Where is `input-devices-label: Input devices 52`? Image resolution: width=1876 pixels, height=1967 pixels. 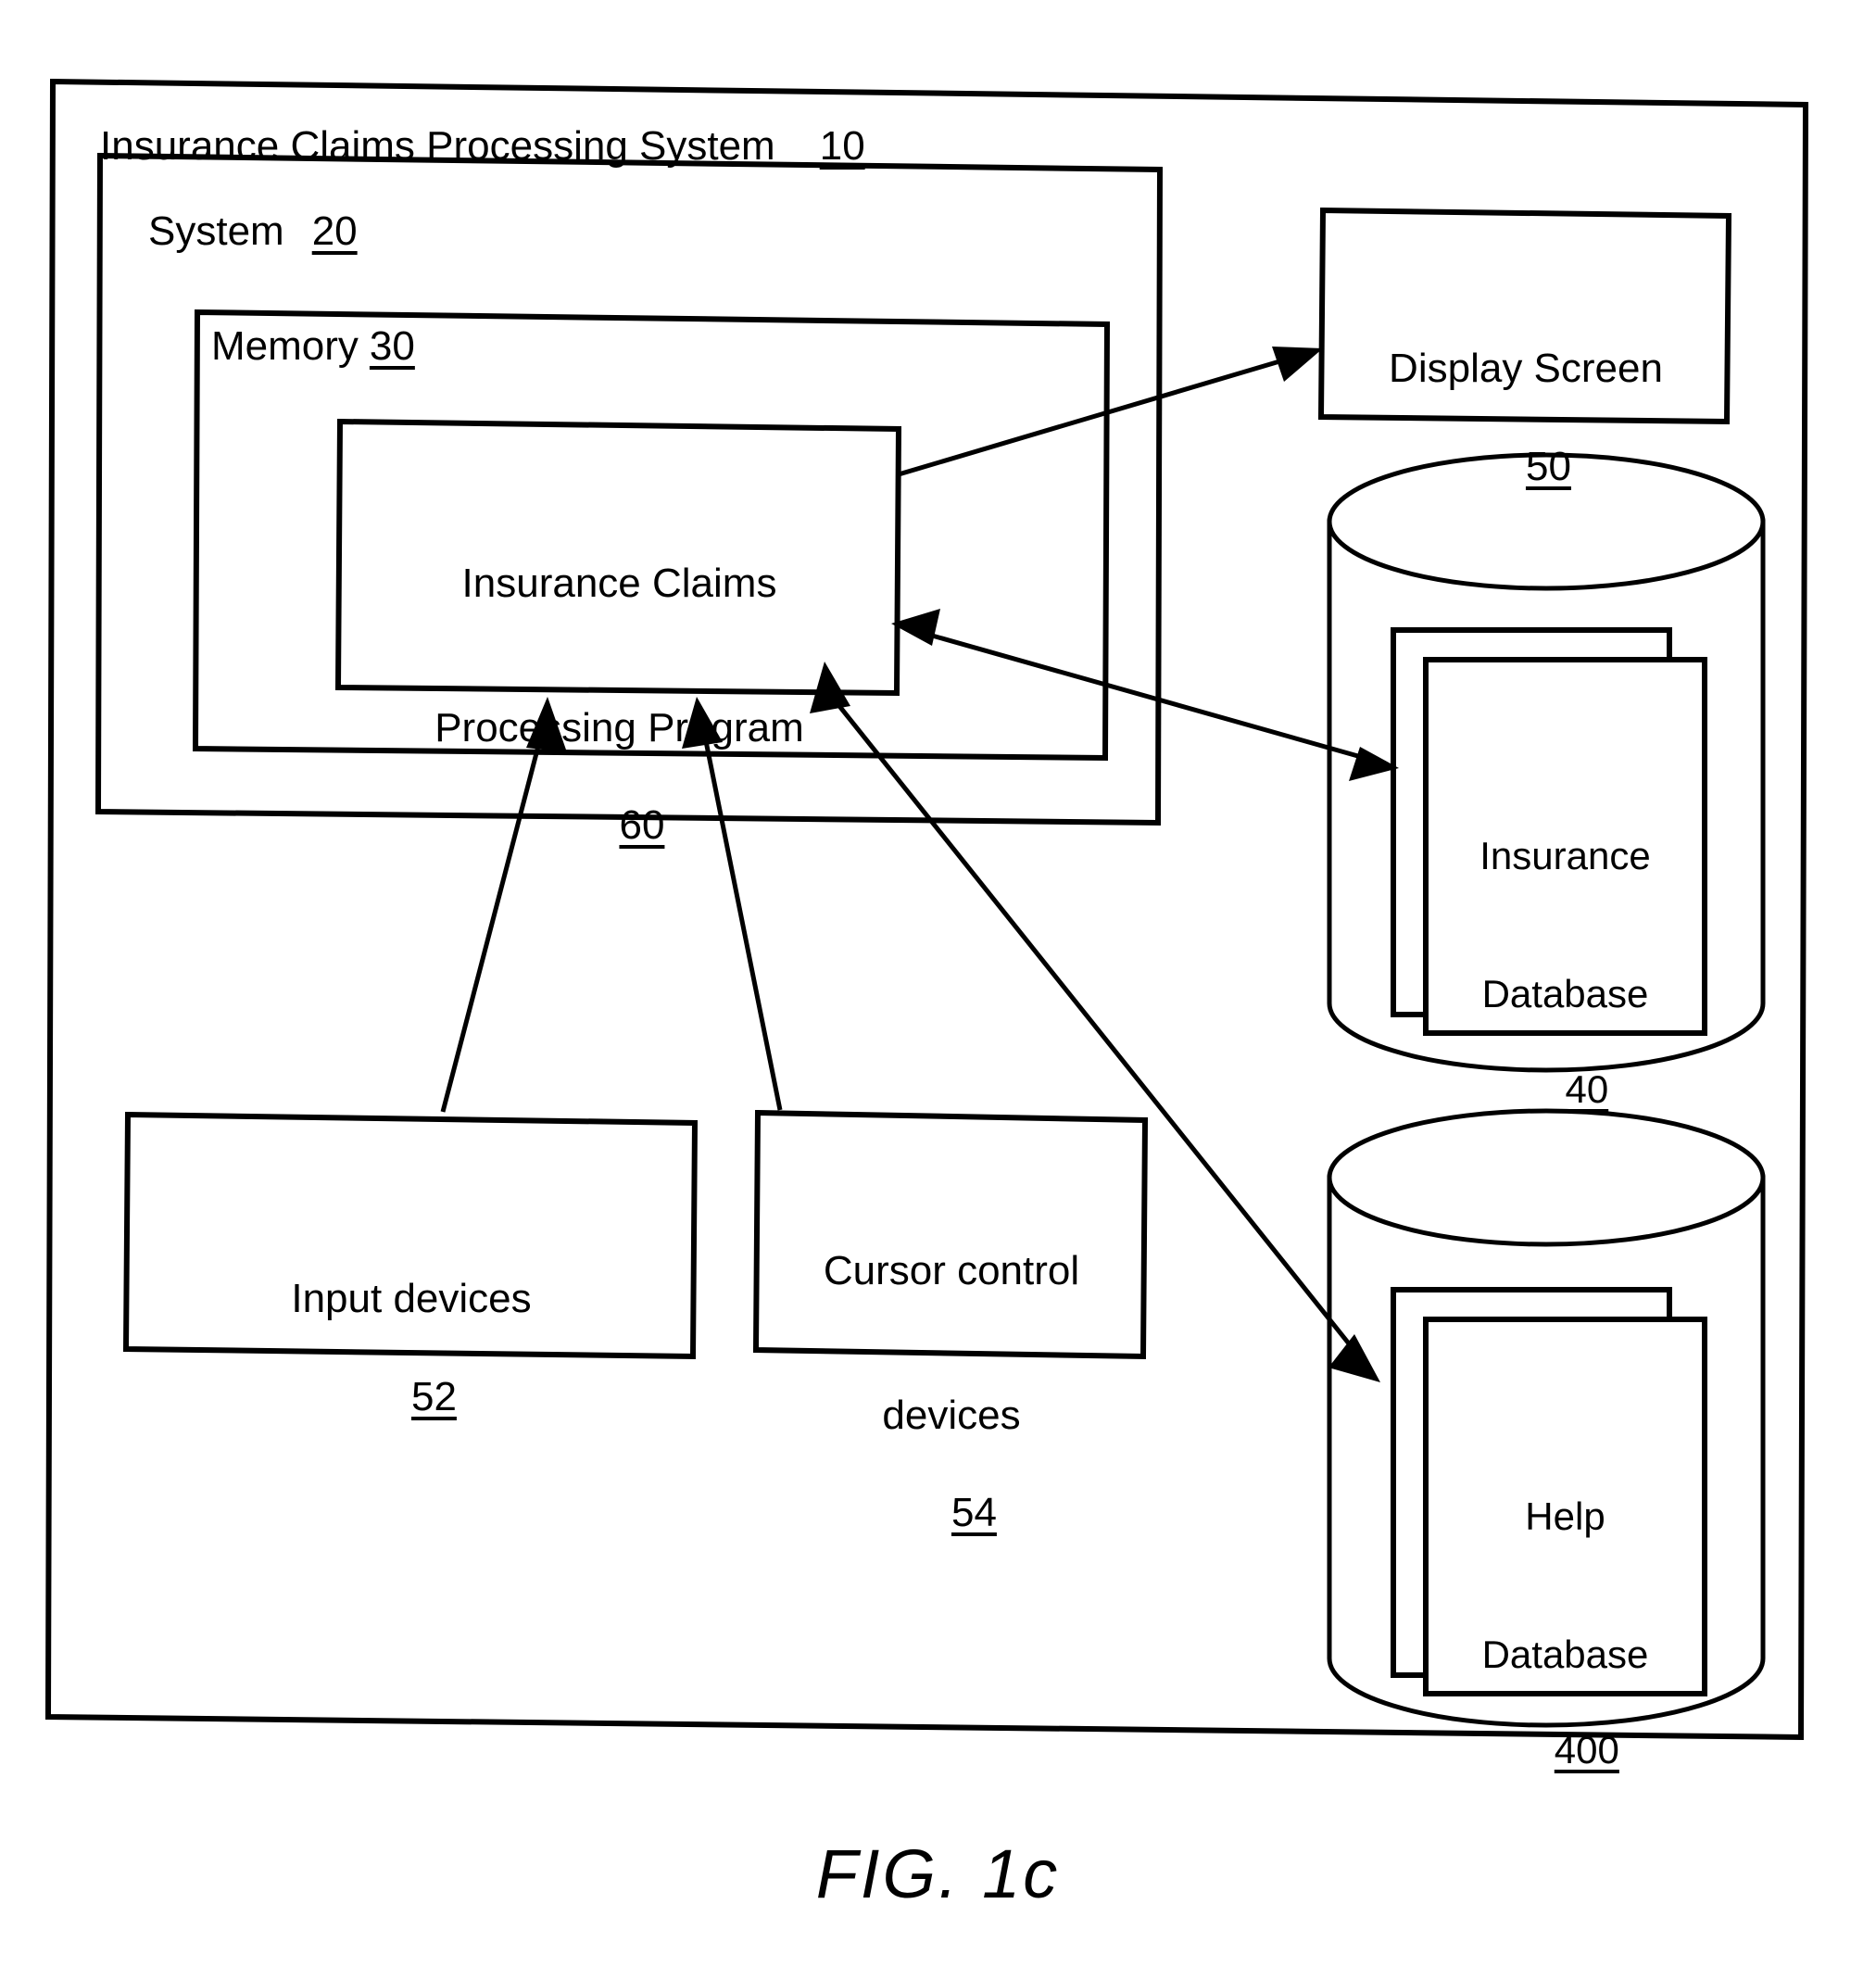
input-devices-label: Input devices 52 is located at coordinates (411, 1324).